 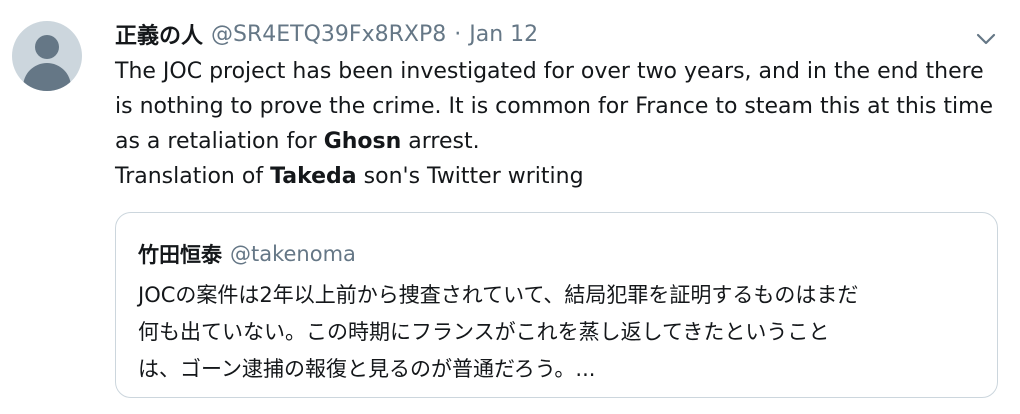 What do you see at coordinates (293, 254) in the screenshot?
I see `quoted-user-handle: @takenoma` at bounding box center [293, 254].